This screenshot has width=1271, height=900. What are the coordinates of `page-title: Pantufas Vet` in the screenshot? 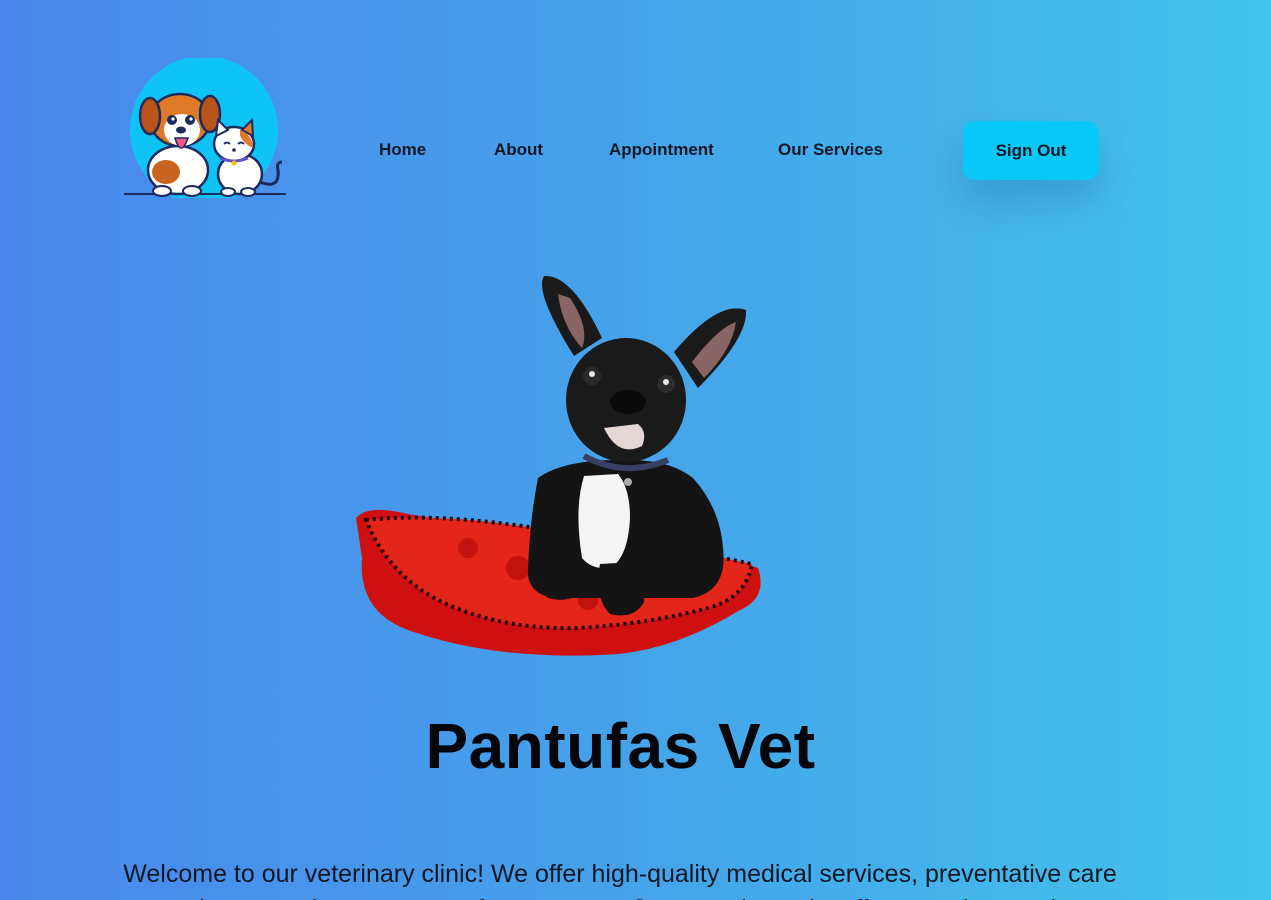 It's located at (620, 746).